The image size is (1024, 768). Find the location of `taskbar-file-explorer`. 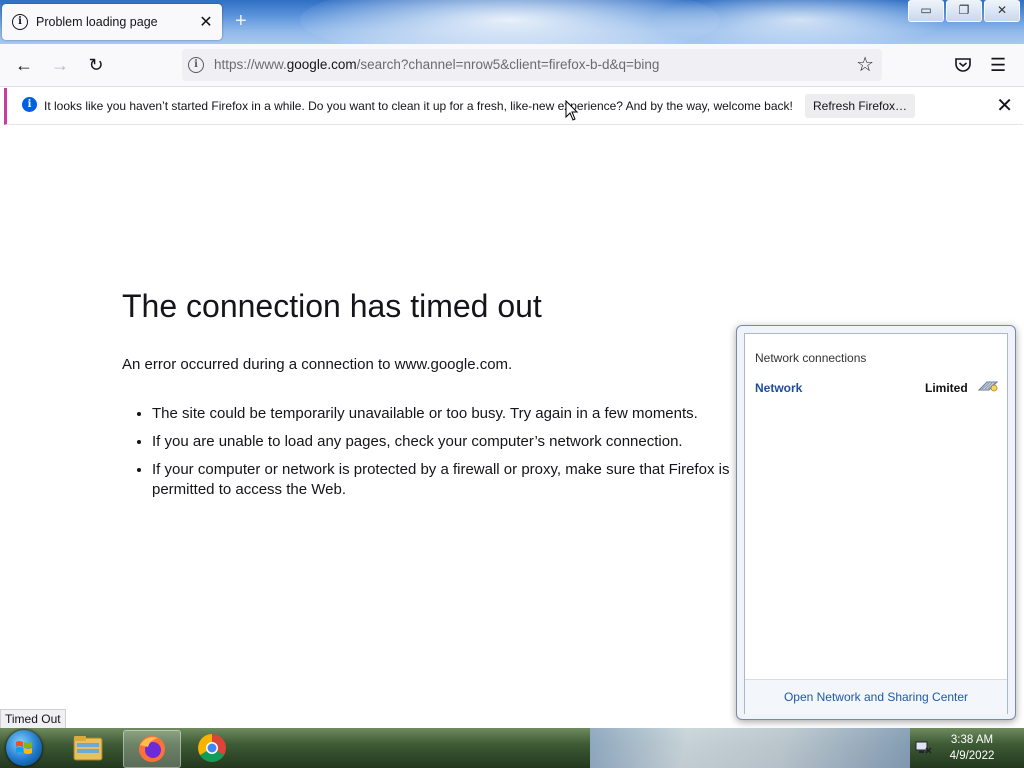

taskbar-file-explorer is located at coordinates (88, 748).